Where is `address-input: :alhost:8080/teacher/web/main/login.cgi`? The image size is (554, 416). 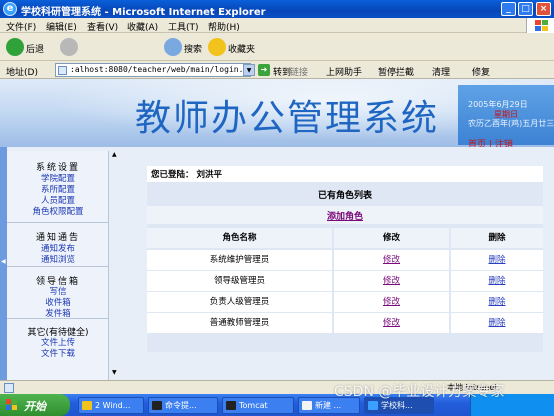
address-input: :alhost:8080/teacher/web/main/login.cgi is located at coordinates (153, 70).